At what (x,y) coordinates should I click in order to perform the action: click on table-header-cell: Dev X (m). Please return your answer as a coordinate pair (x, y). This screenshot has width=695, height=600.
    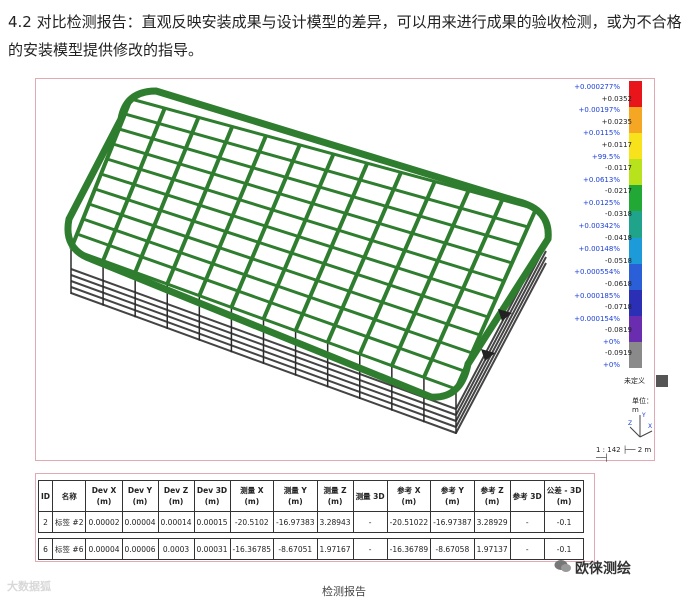
    Looking at the image, I should click on (104, 496).